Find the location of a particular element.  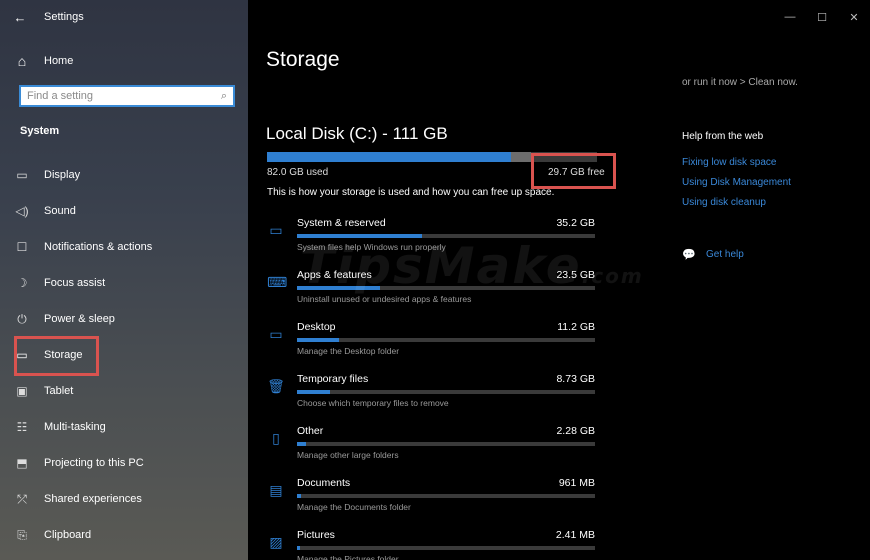

sidebar-item-power-sleep: ⏻ Power & sleep is located at coordinates (124, 319).